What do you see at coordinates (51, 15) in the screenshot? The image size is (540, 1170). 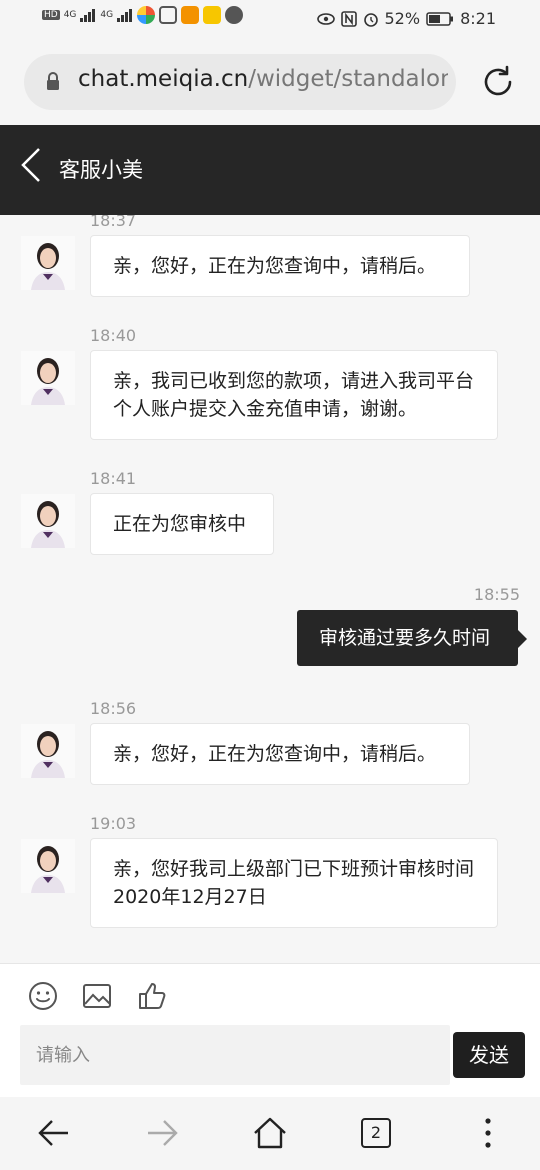 I see `hd-label: HD` at bounding box center [51, 15].